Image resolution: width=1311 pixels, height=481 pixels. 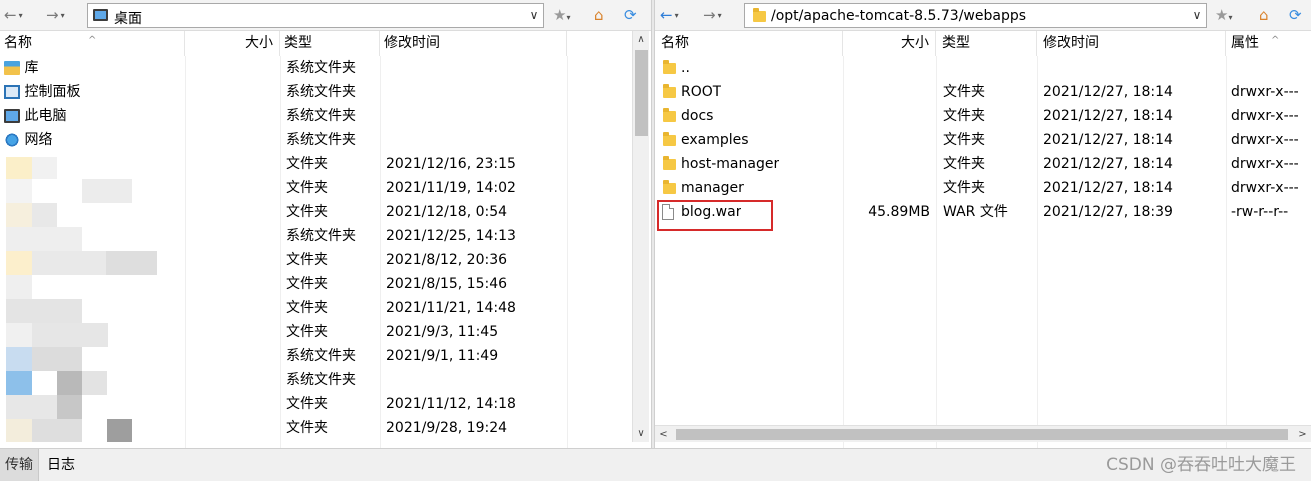 I want to click on local-path-text: 桌面, so click(x=128, y=19).